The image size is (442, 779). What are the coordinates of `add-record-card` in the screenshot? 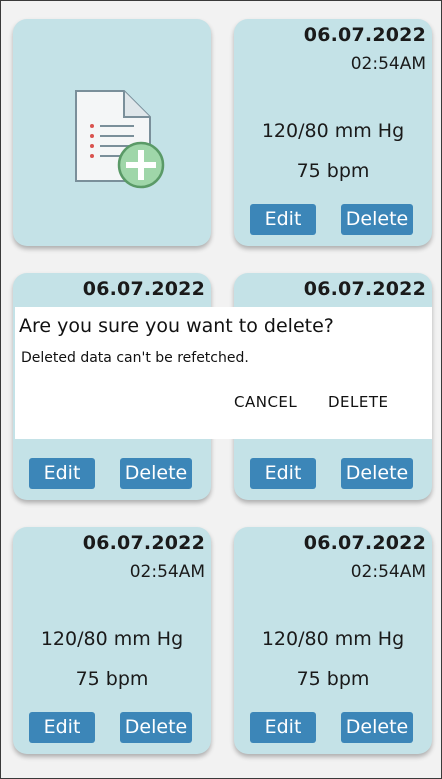 It's located at (112, 132).